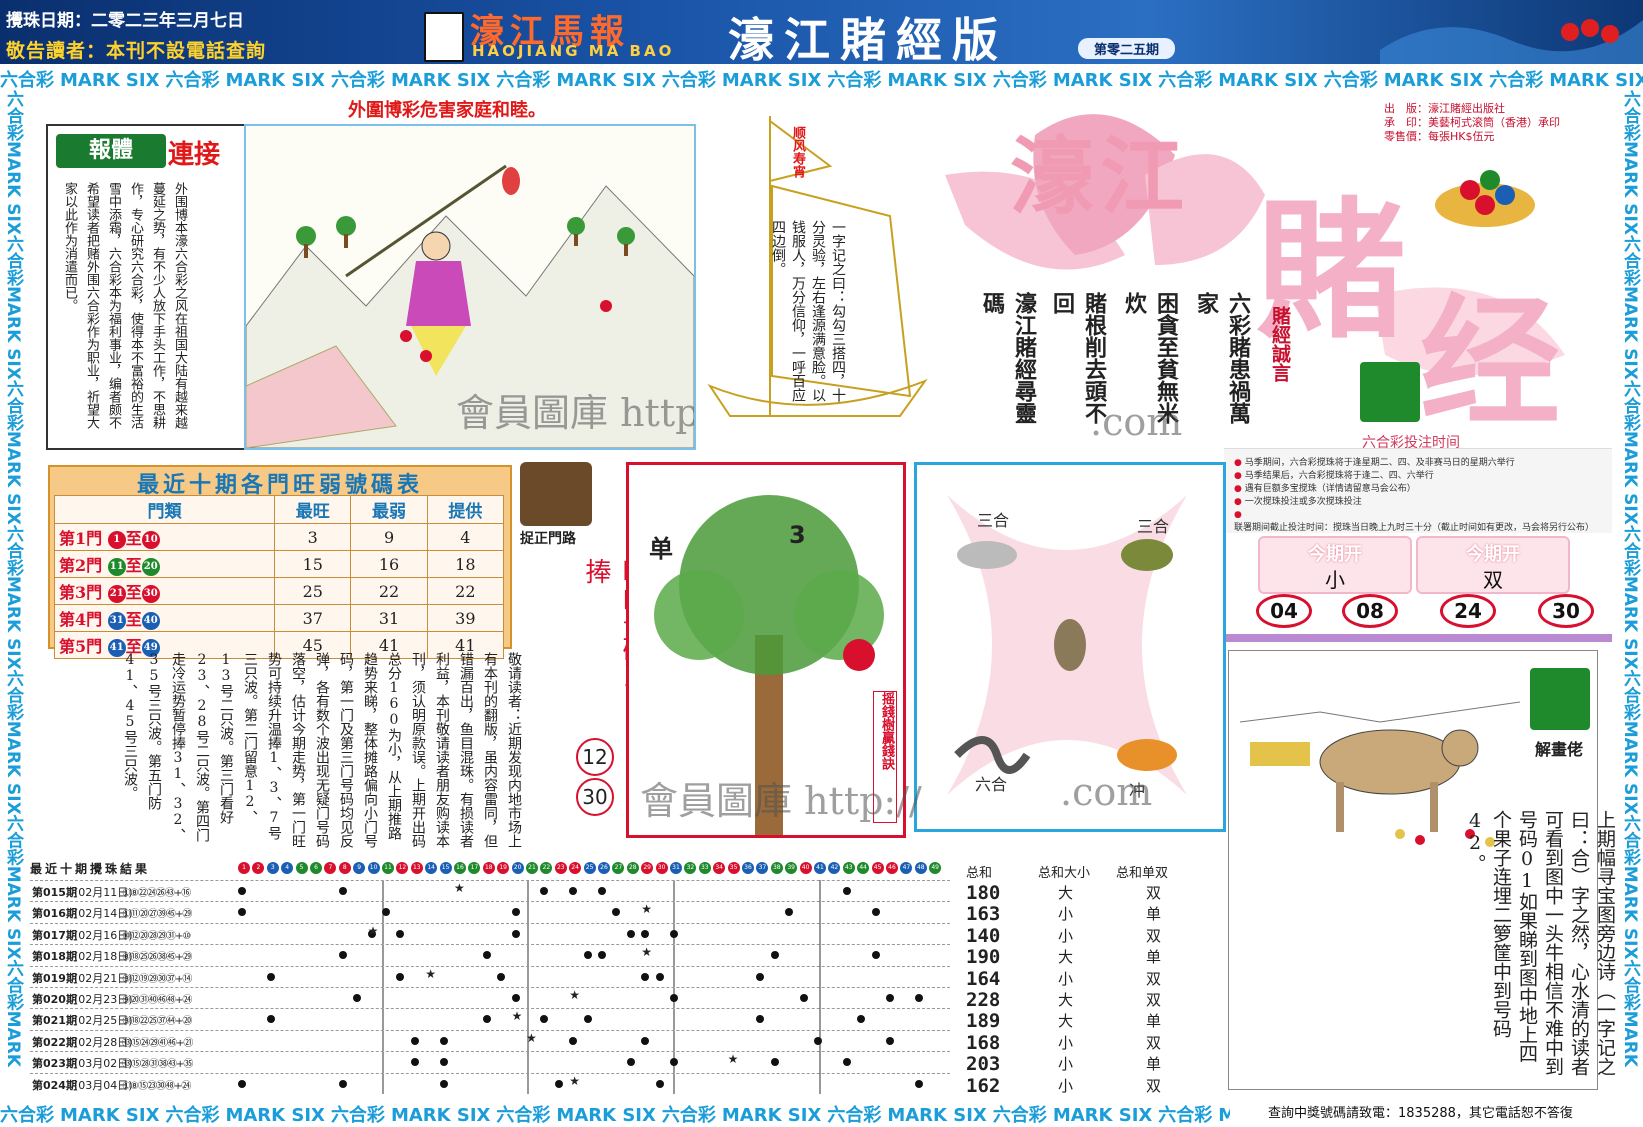 The image size is (1643, 1127). I want to click on price-line: 零售價：每張HK$伍元, so click(1439, 136).